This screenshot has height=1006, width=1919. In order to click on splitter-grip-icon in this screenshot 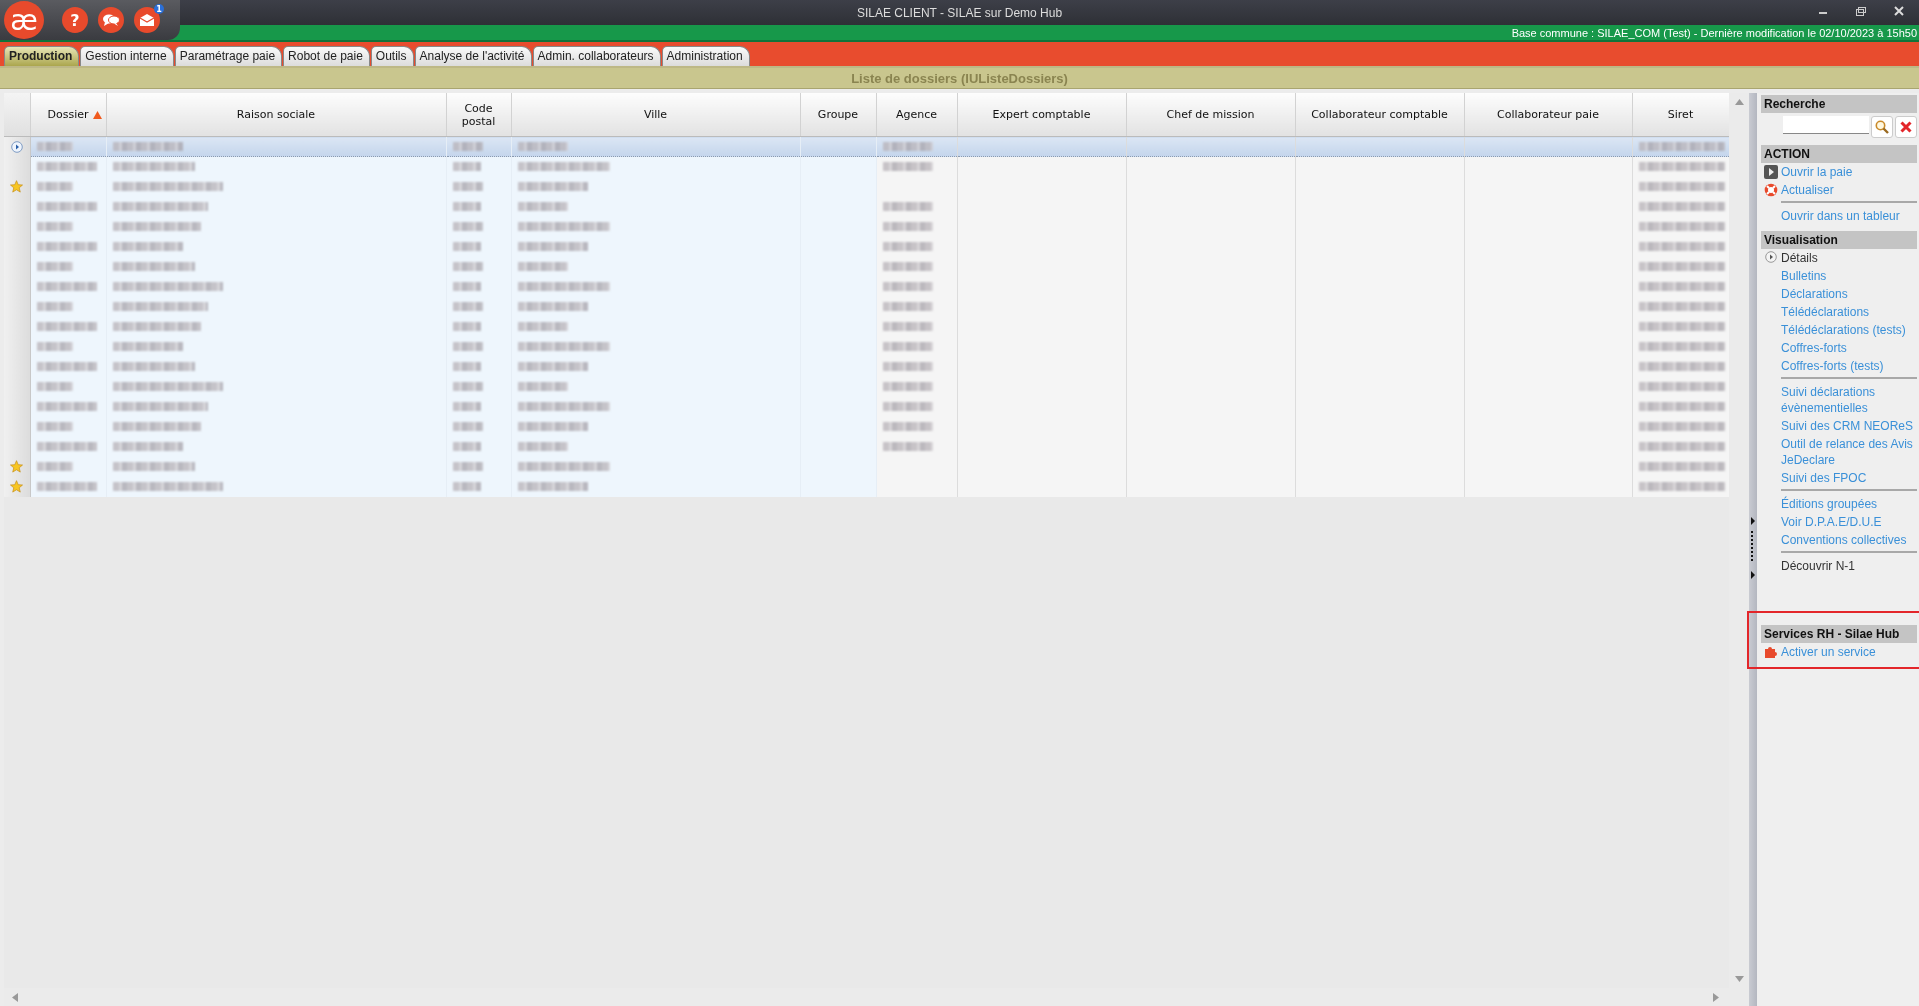, I will do `click(1753, 548)`.